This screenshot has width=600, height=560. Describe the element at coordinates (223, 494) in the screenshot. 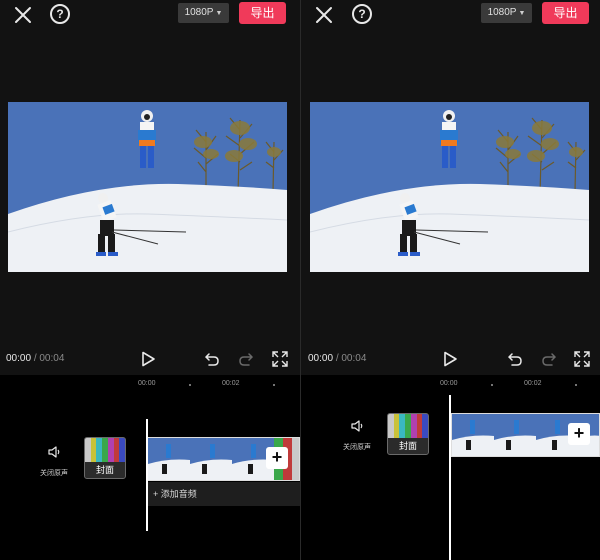

I see `add-audio-button: + 添加音频` at that location.